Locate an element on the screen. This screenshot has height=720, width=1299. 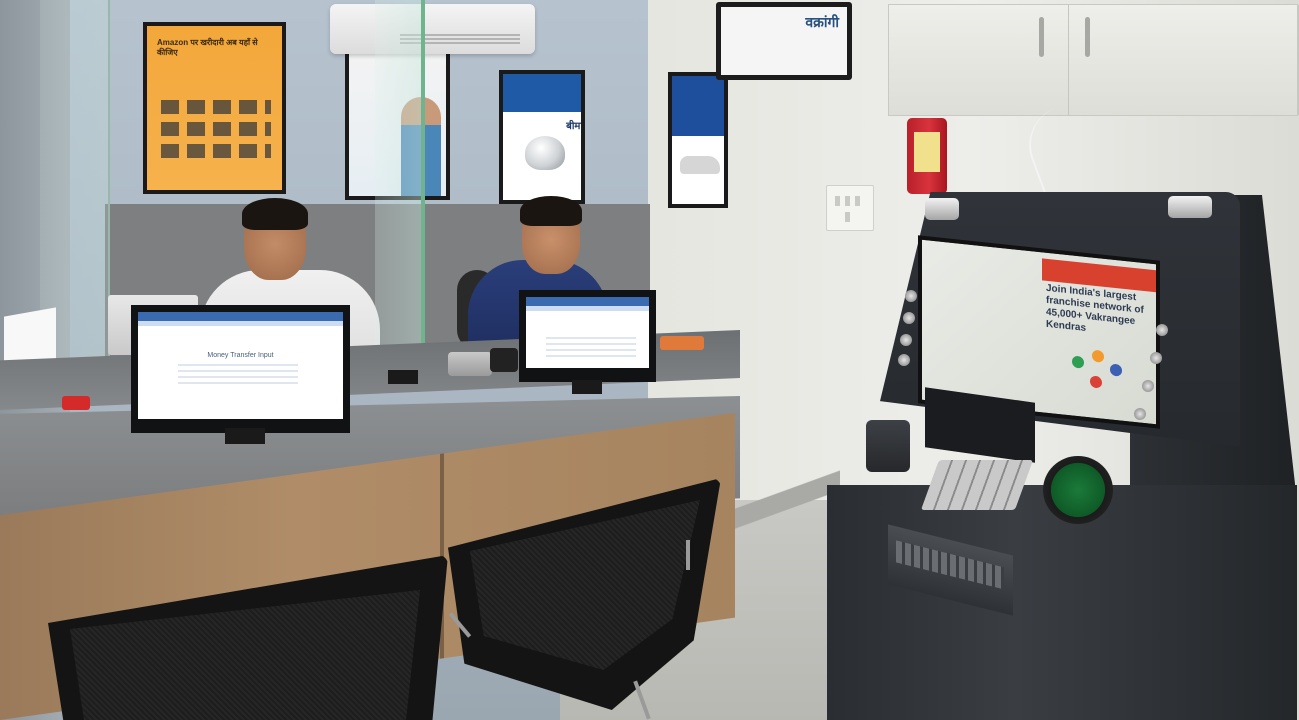
cabinet-door is located at coordinates (1184, 60).